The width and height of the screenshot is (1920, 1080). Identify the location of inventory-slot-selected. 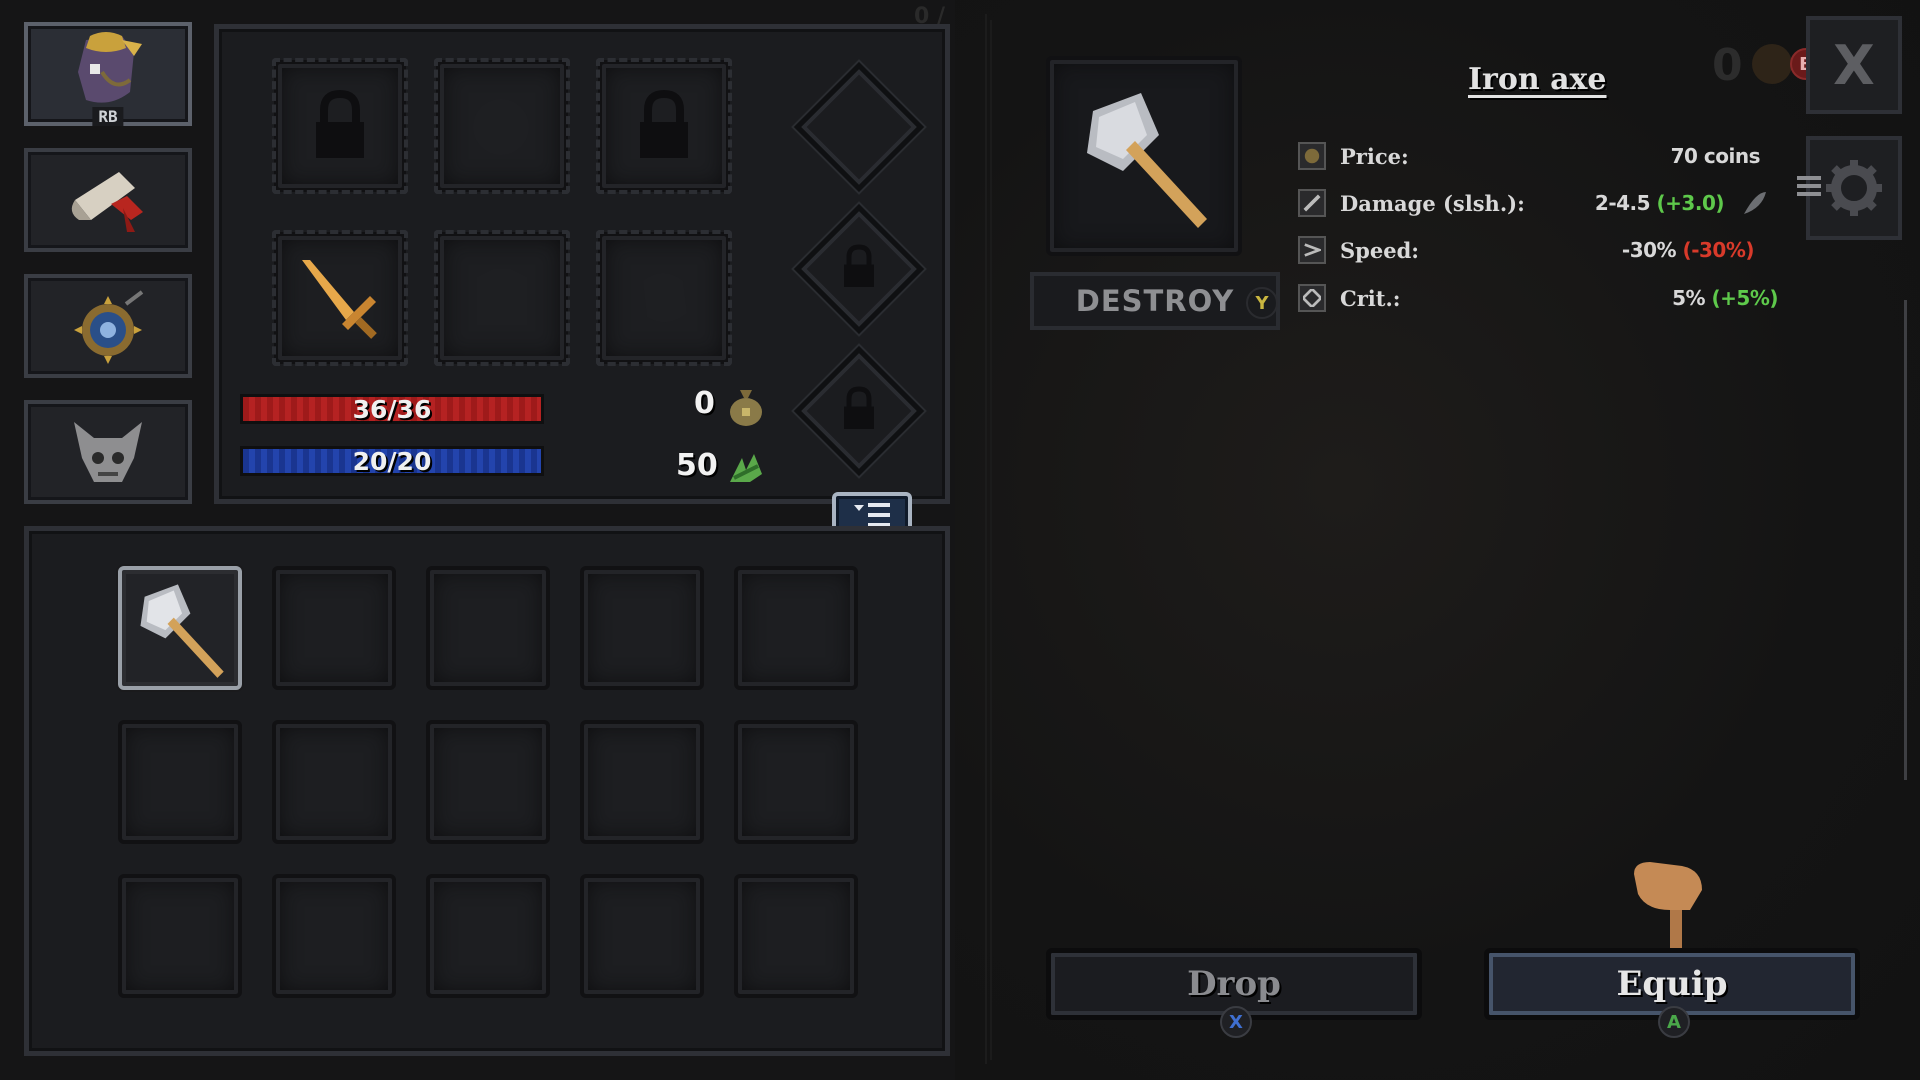
(180, 628).